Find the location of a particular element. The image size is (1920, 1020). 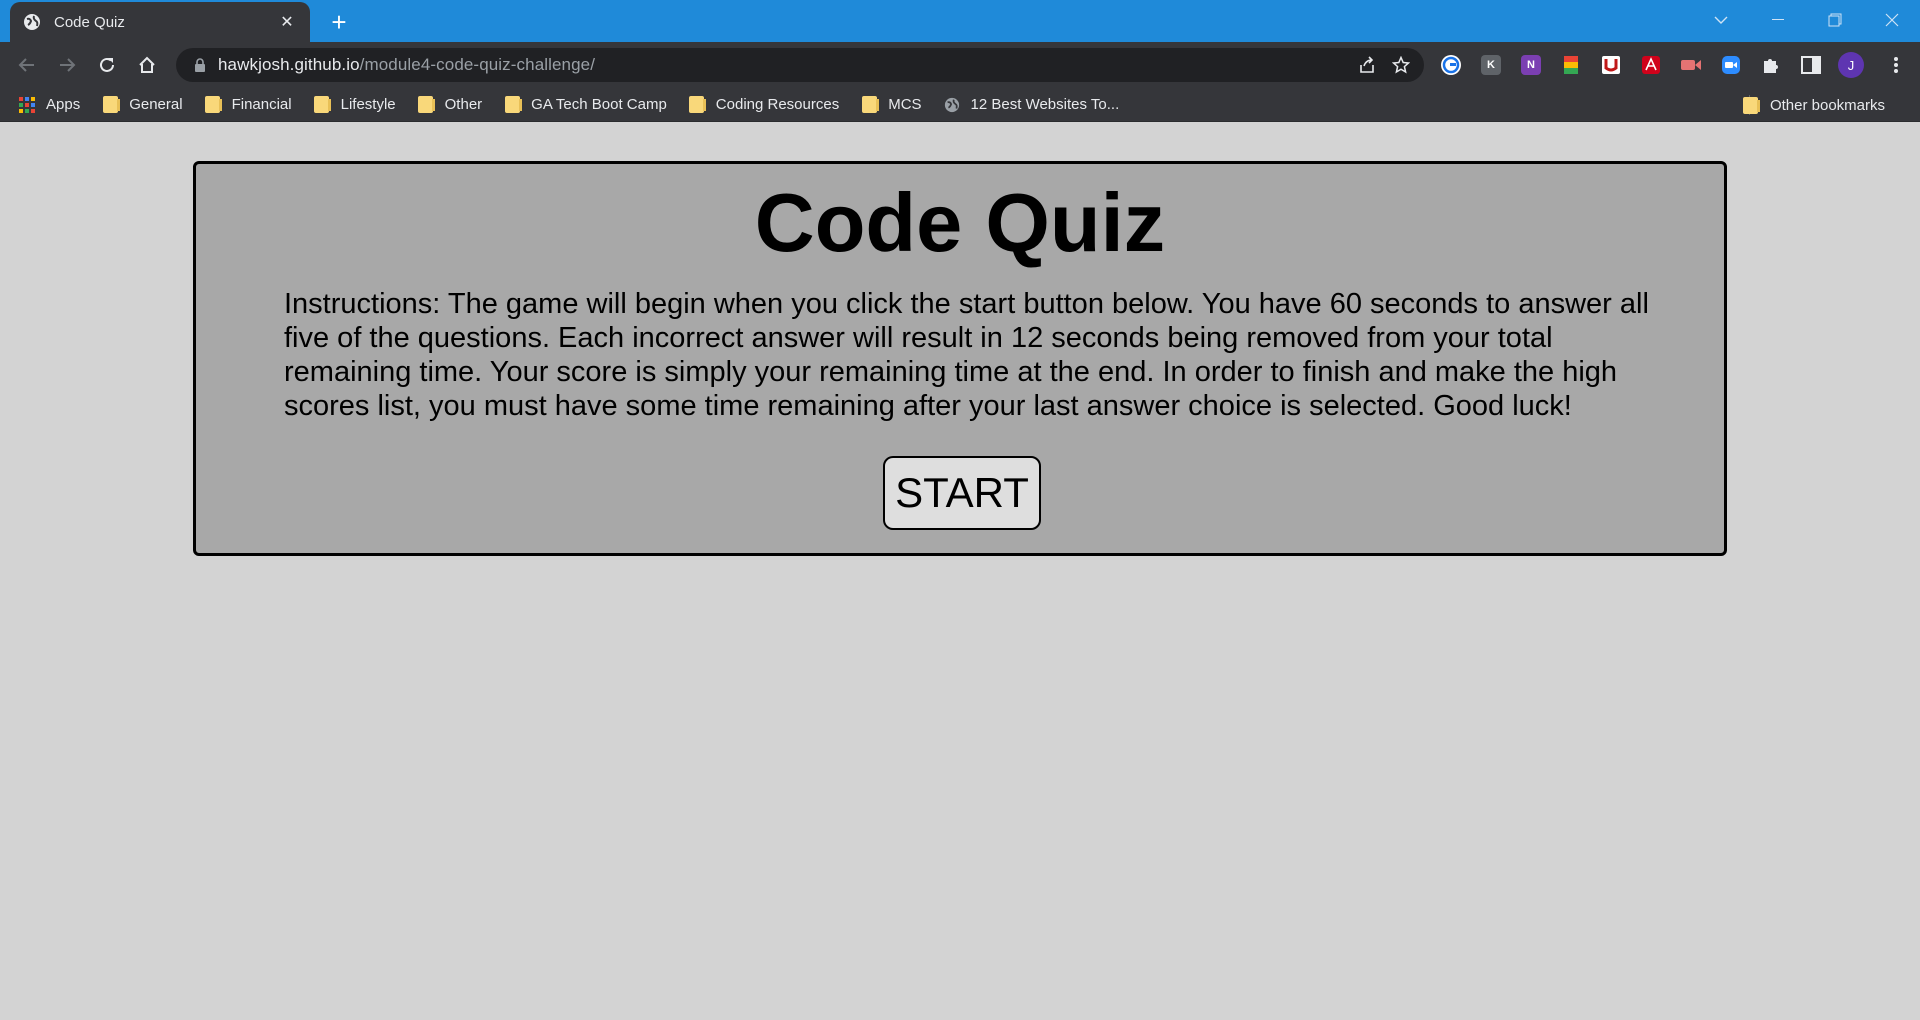

bookmark-general: General is located at coordinates (146, 105).